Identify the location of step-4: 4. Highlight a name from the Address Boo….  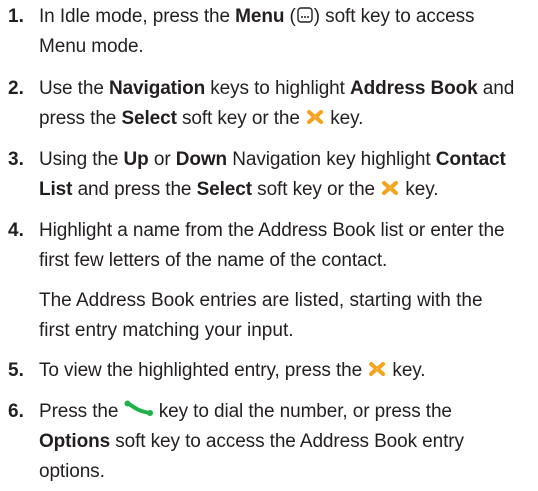
(270, 246).